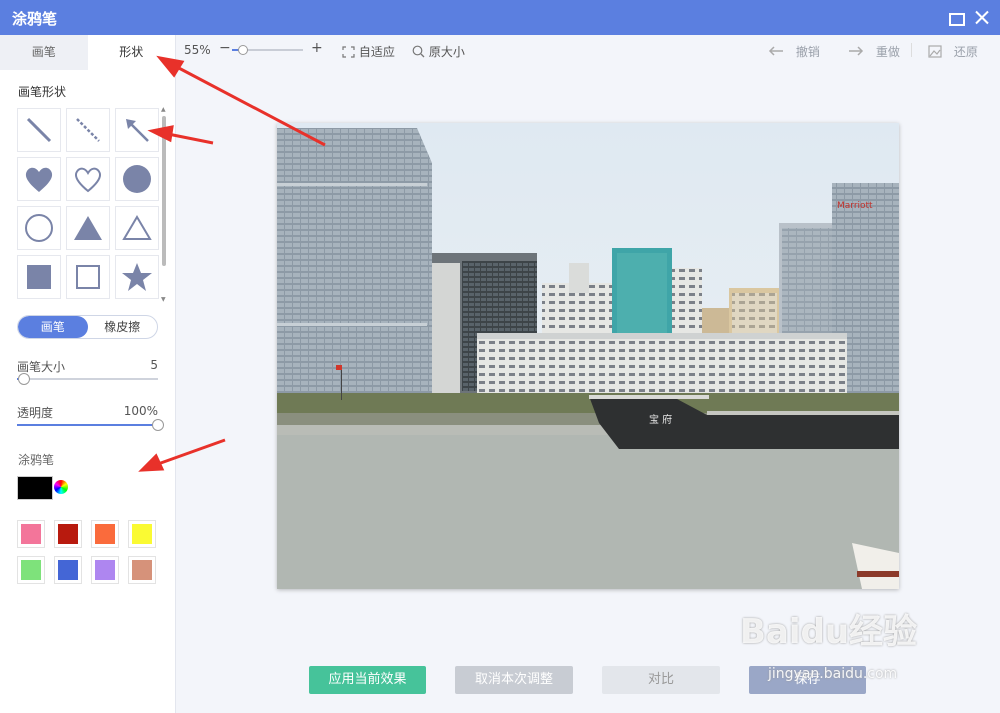 The width and height of the screenshot is (1000, 713). Describe the element at coordinates (88, 130) in the screenshot. I see `dashed-line-icon` at that location.